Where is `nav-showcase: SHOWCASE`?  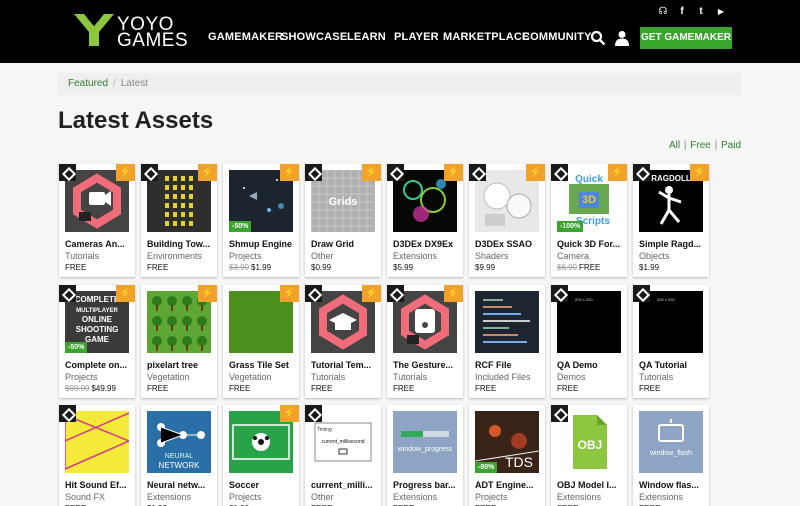 nav-showcase: SHOWCASE is located at coordinates (314, 37).